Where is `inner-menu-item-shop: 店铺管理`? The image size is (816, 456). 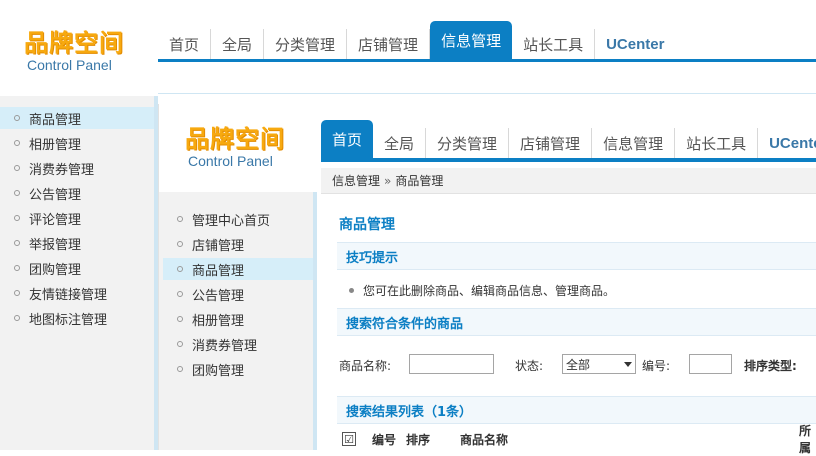 inner-menu-item-shop: 店铺管理 is located at coordinates (238, 244).